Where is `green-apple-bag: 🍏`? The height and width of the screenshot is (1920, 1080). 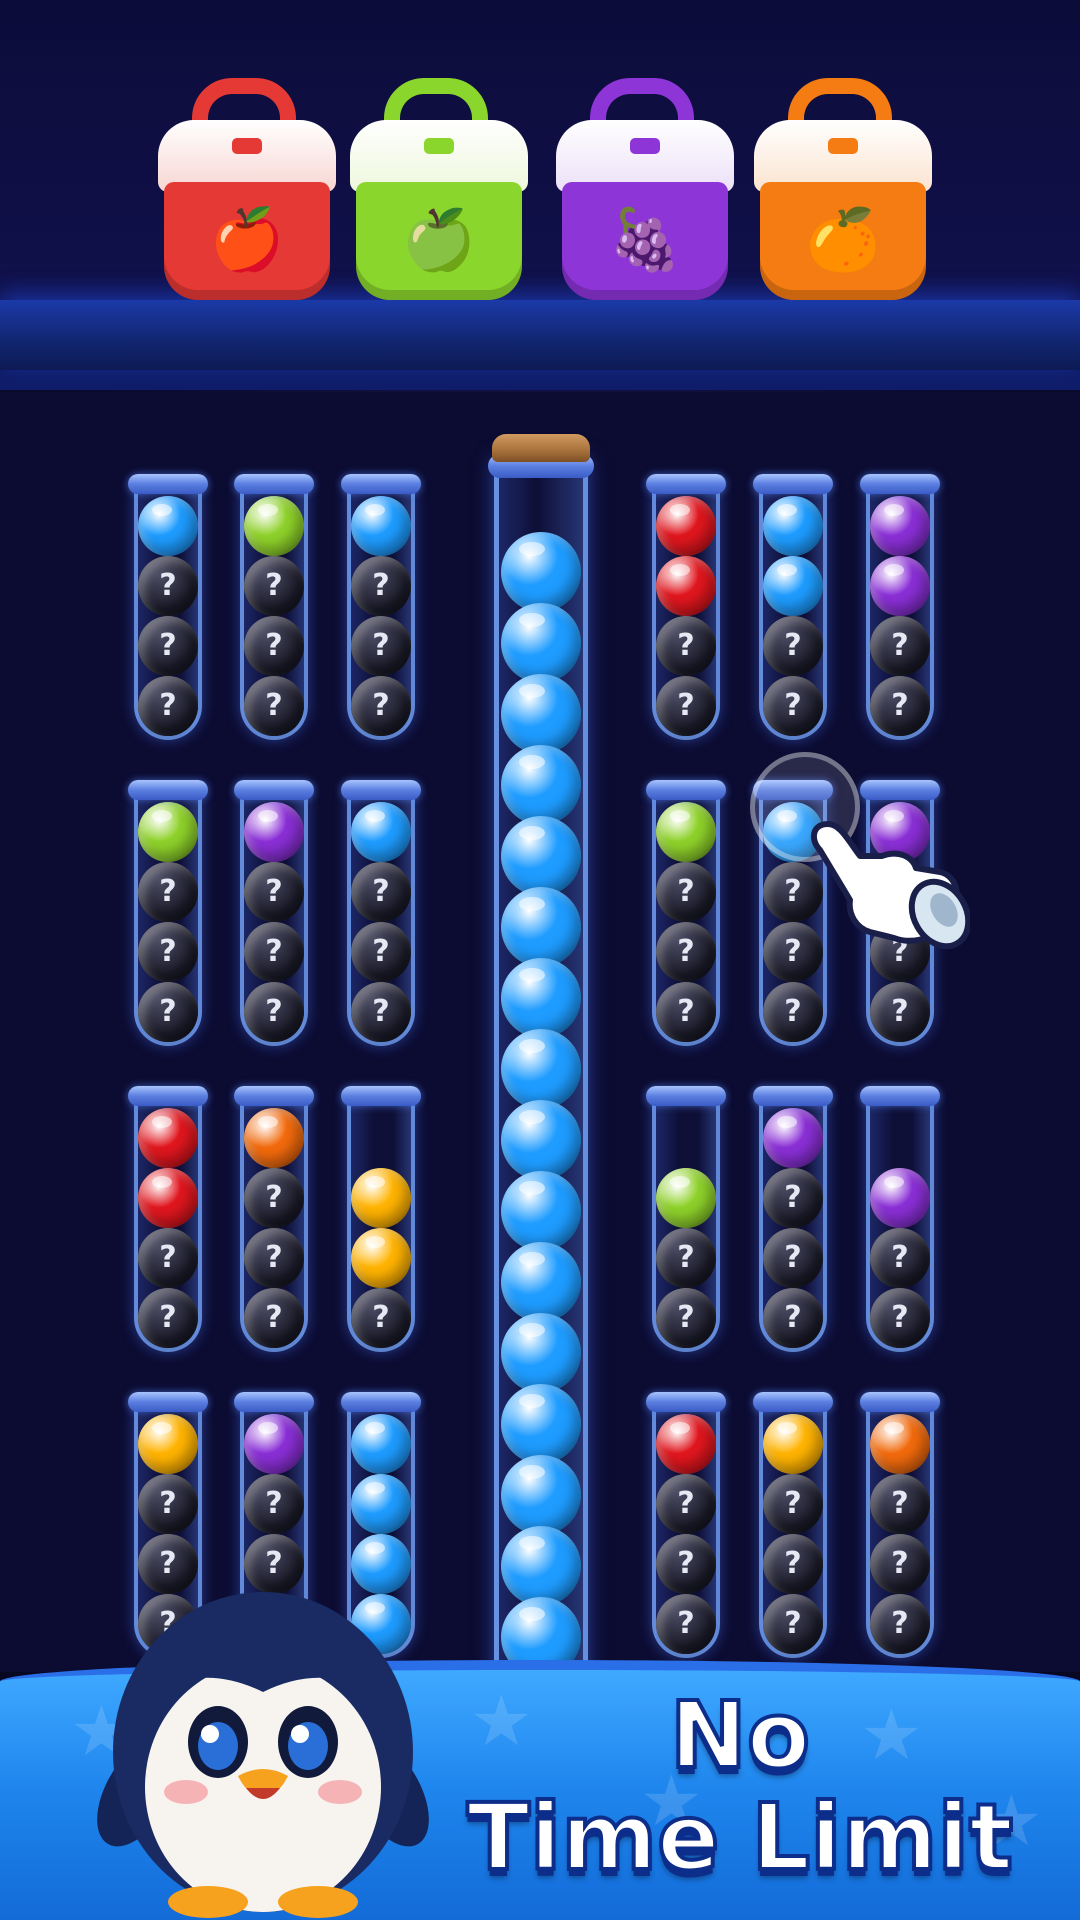
green-apple-bag: 🍏 is located at coordinates (439, 193).